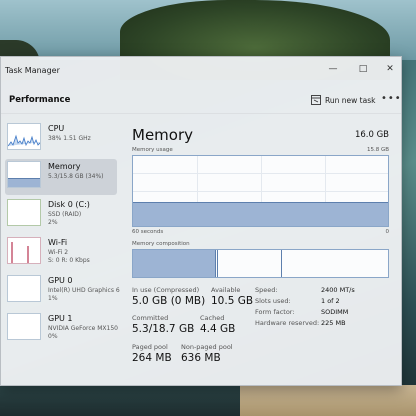 This screenshot has width=416, height=416. I want to click on sidebar-item-usage: 0%, so click(53, 336).